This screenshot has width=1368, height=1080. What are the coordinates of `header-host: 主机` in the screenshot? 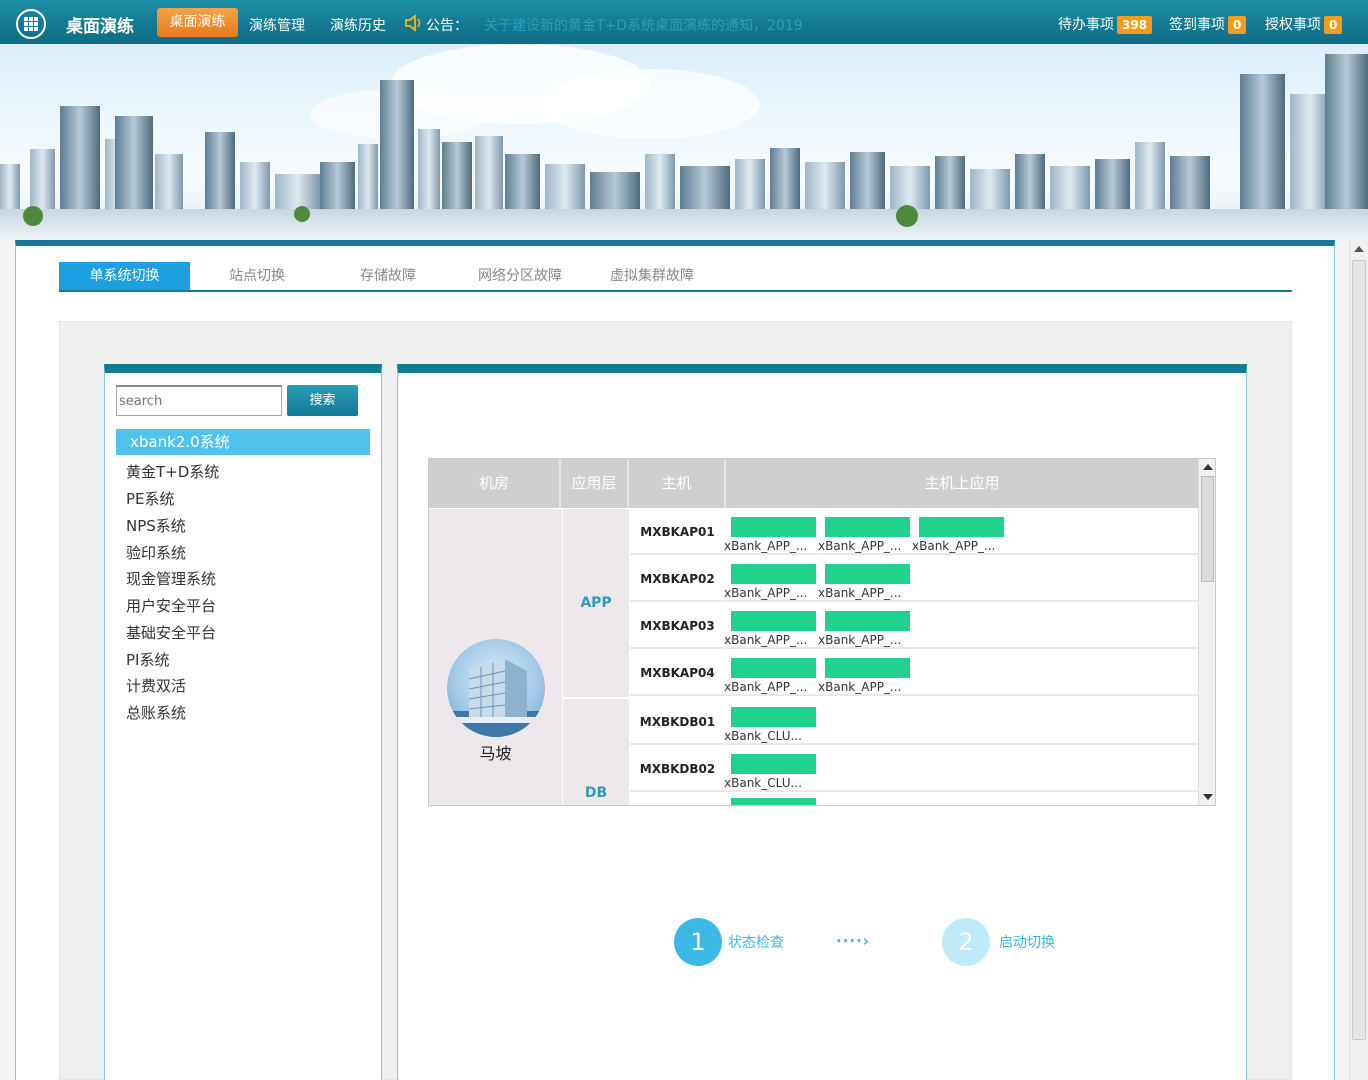 It's located at (677, 483).